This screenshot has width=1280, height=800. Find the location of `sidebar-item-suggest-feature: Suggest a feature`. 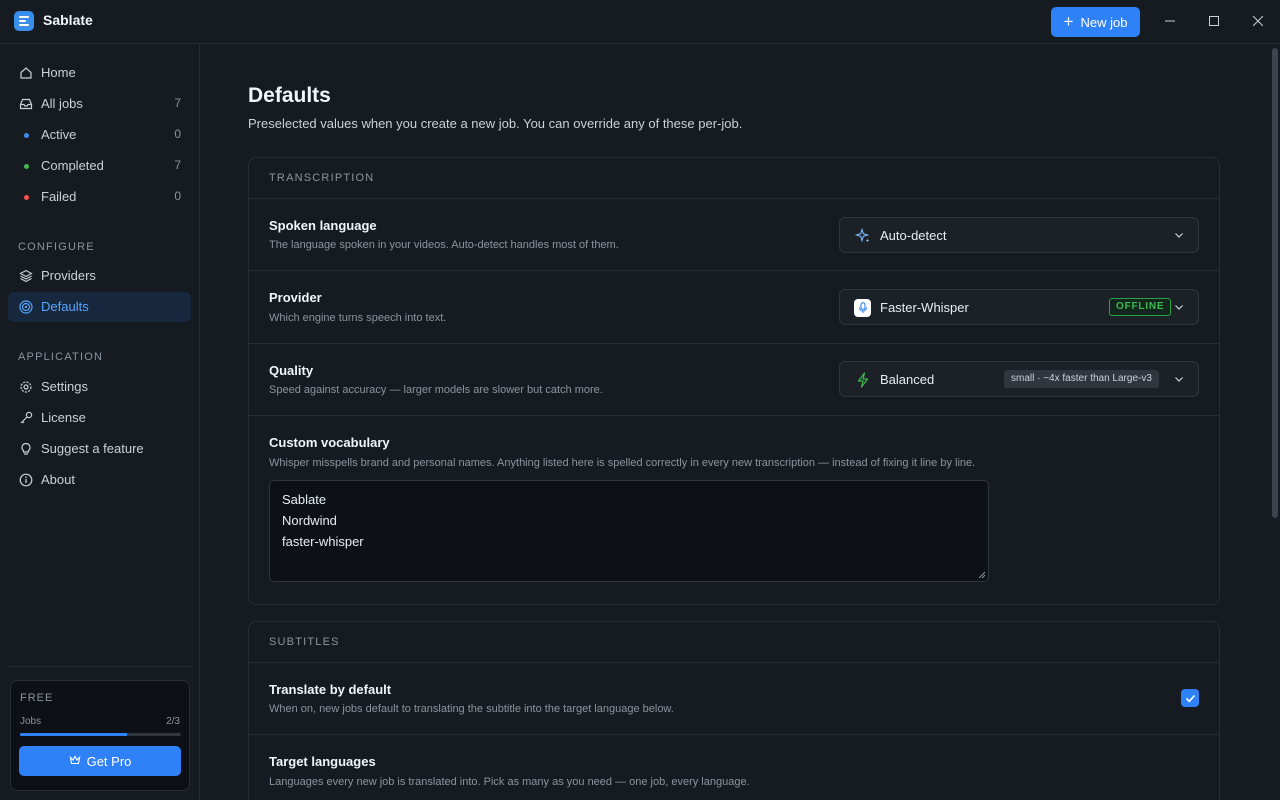

sidebar-item-suggest-feature: Suggest a feature is located at coordinates (99, 449).